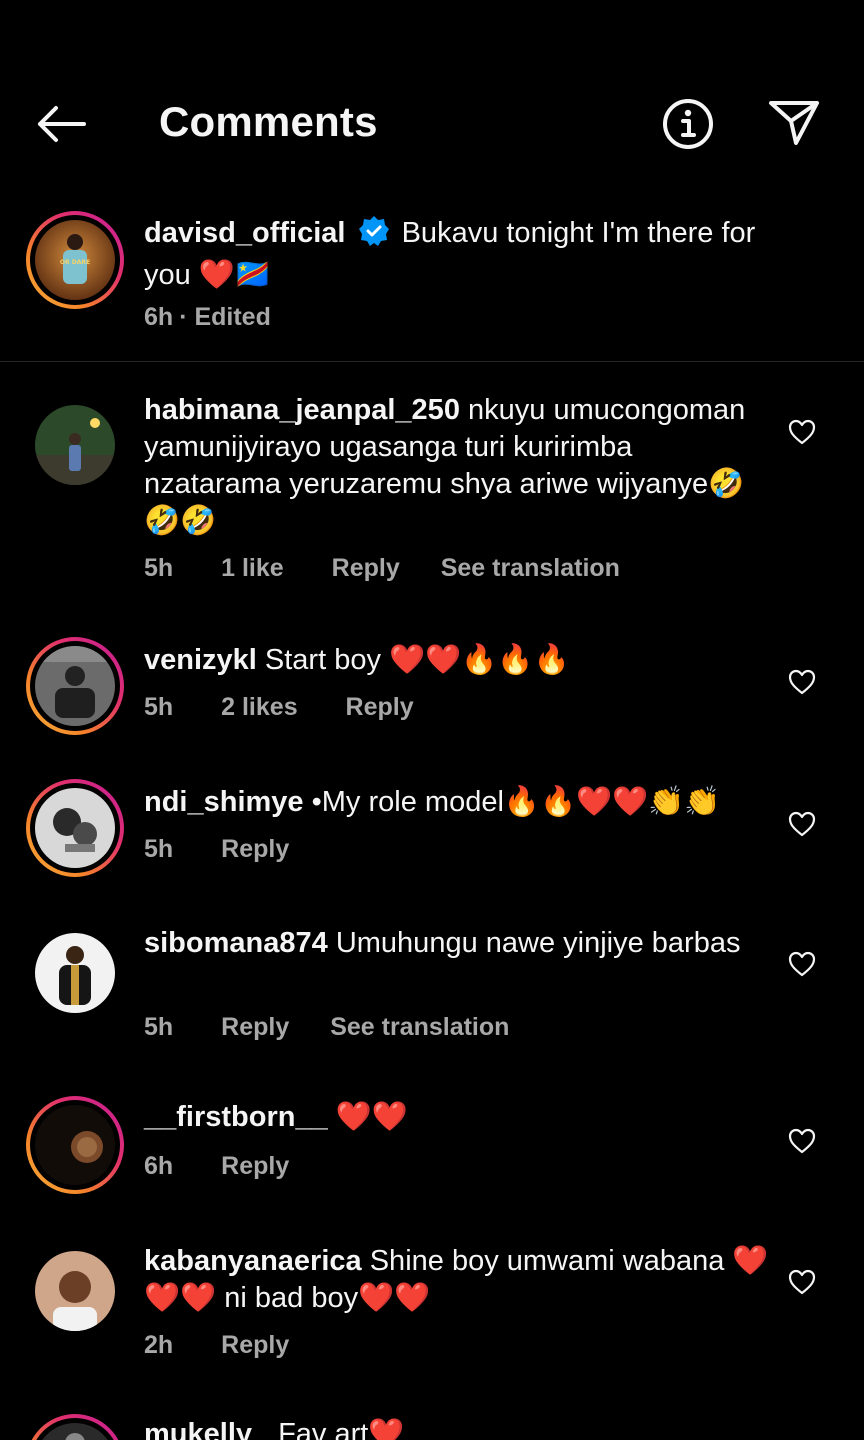 The width and height of the screenshot is (864, 1440). I want to click on send-icon, so click(794, 123).